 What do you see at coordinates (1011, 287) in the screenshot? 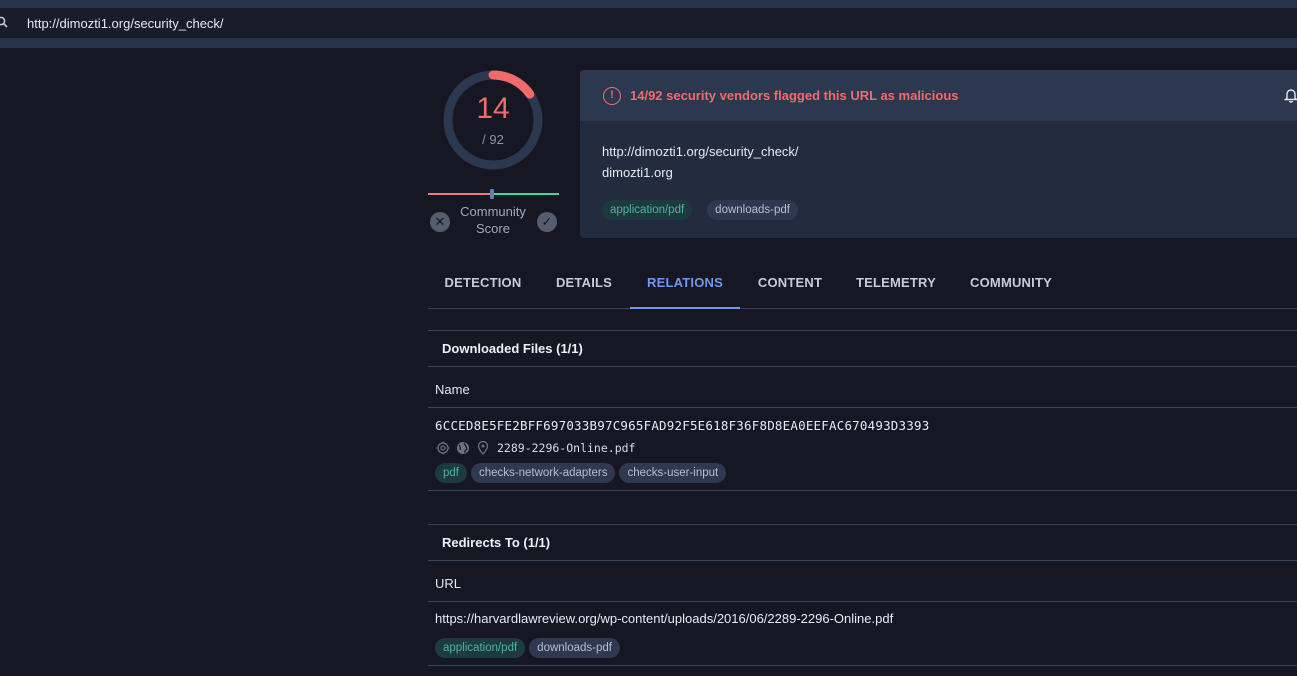
I see `tab-community: COMMUNITY` at bounding box center [1011, 287].